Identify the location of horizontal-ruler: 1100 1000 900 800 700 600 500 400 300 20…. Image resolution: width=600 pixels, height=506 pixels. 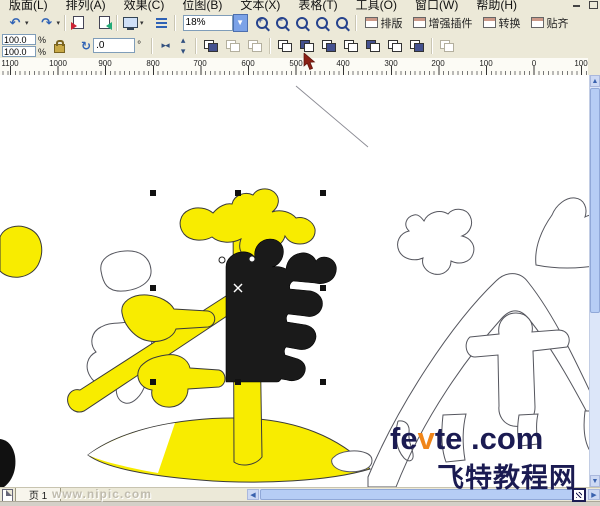
(294, 67).